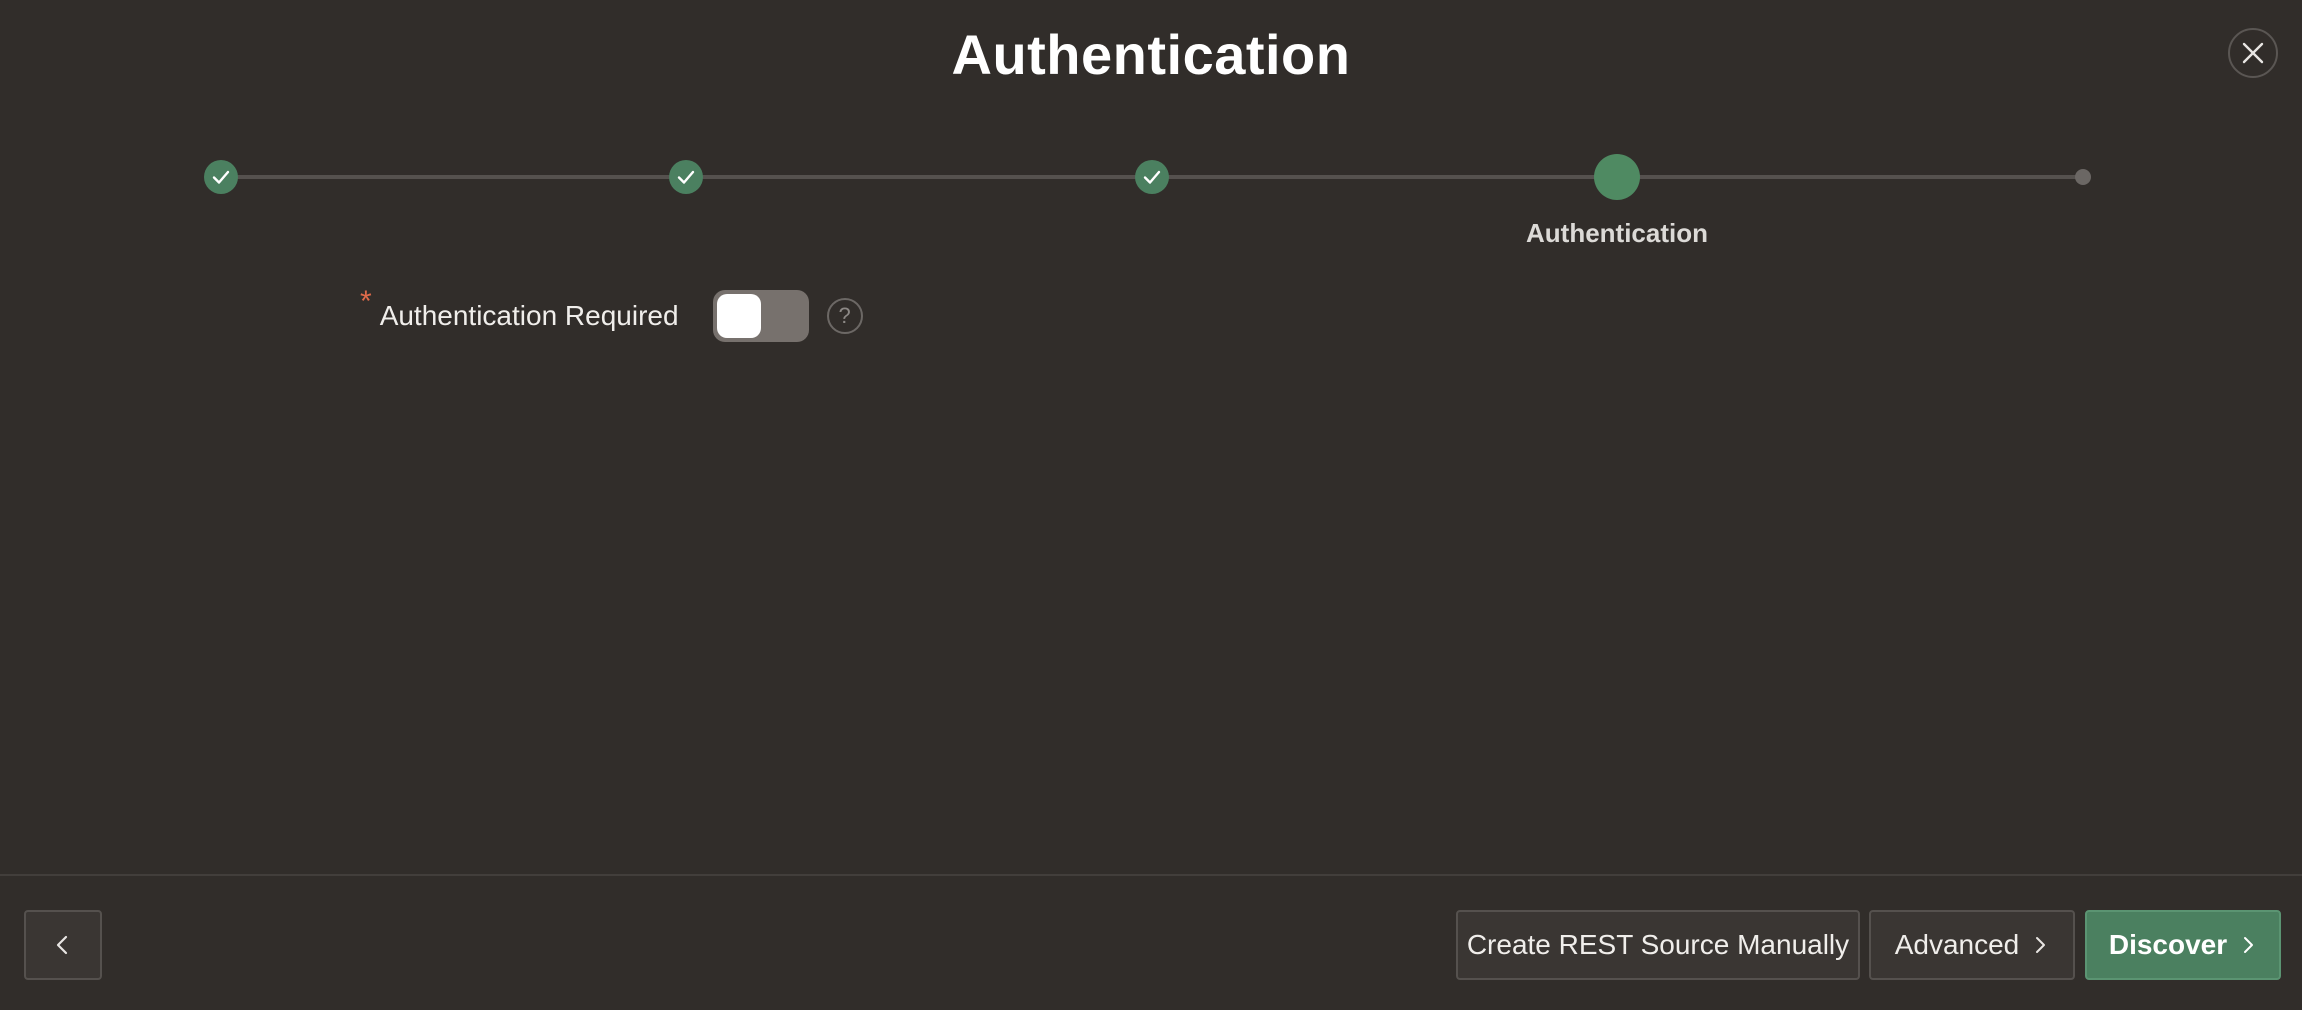 Image resolution: width=2302 pixels, height=1010 pixels. I want to click on wizard-step-3-completed, so click(1152, 177).